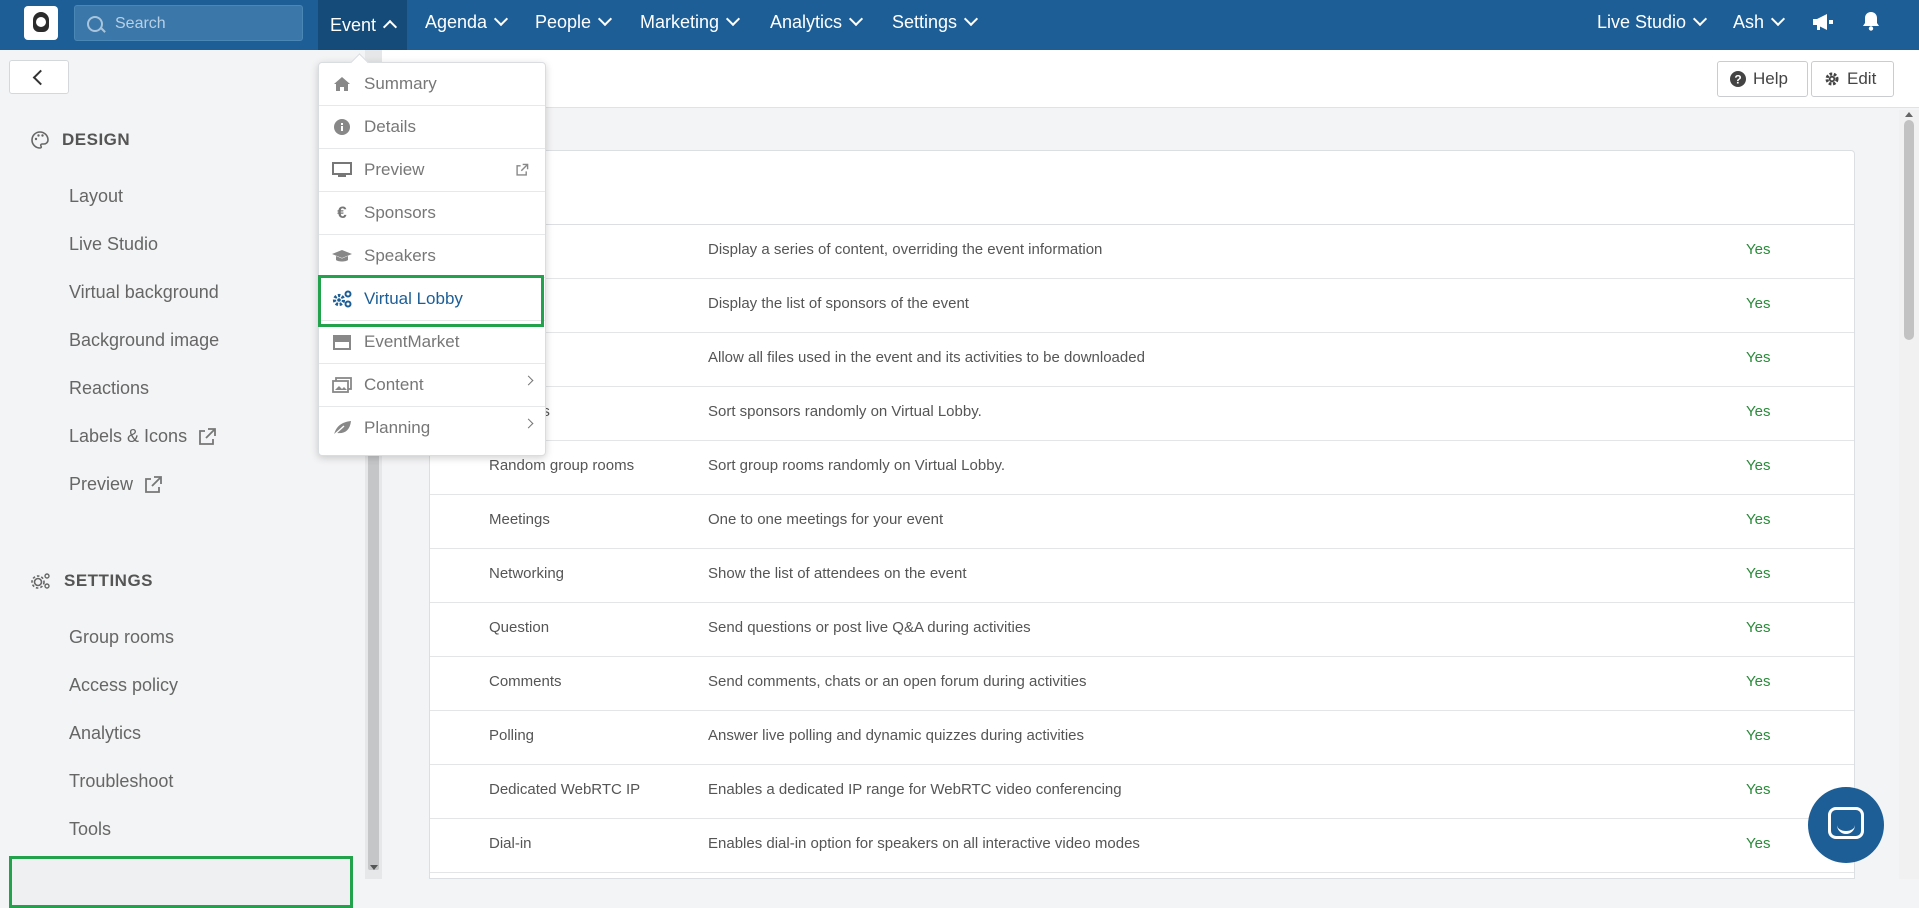 Image resolution: width=1919 pixels, height=908 pixels. What do you see at coordinates (525, 681) in the screenshot?
I see `tool-name: Comments` at bounding box center [525, 681].